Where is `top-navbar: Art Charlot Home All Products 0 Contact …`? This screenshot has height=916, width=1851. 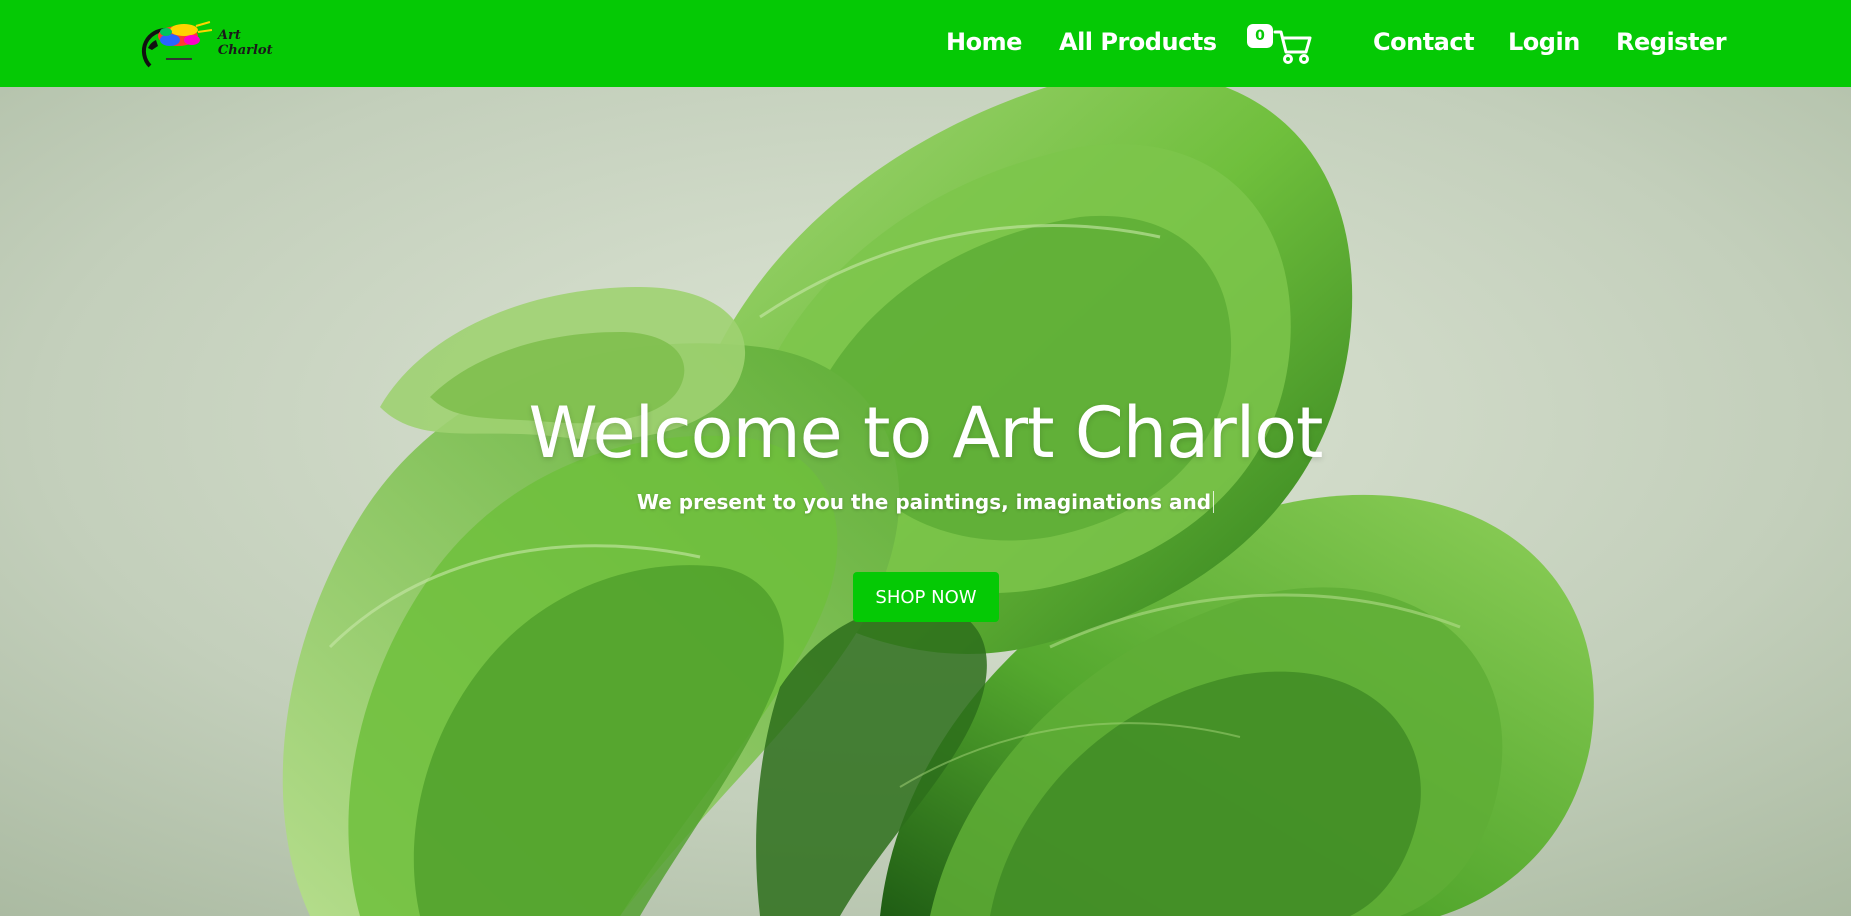 top-navbar: Art Charlot Home All Products 0 Contact … is located at coordinates (925, 43).